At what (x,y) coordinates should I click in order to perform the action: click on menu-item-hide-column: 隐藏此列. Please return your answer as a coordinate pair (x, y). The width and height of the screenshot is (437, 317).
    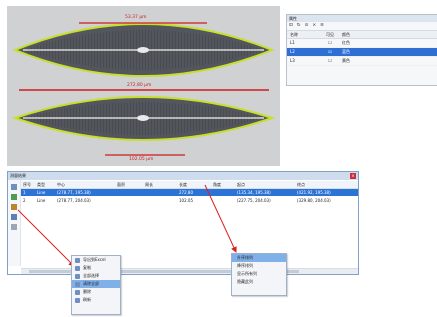
    Looking at the image, I should click on (259, 282).